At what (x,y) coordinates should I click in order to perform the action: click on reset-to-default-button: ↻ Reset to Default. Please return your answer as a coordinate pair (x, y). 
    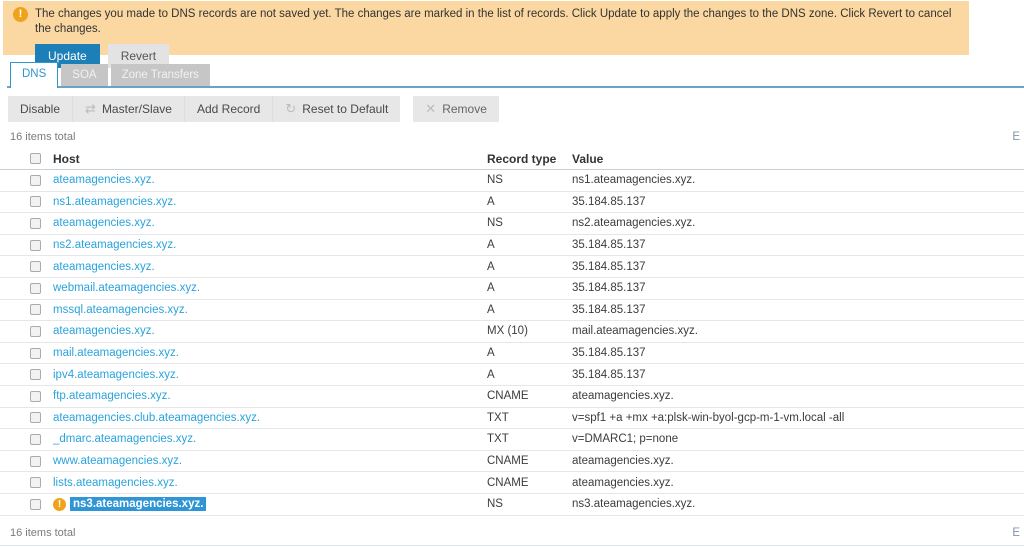
    Looking at the image, I should click on (336, 109).